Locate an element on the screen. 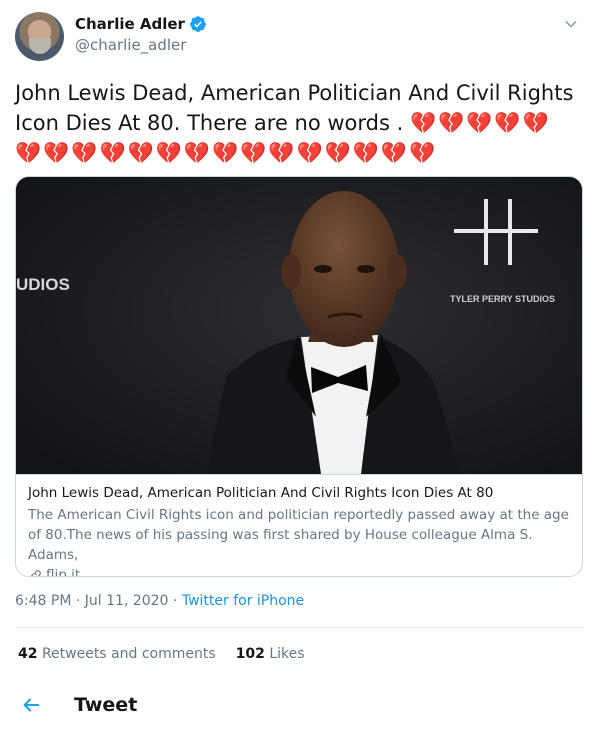 This screenshot has width=598, height=730. tweet-time: 6:48 PM is located at coordinates (43, 601).